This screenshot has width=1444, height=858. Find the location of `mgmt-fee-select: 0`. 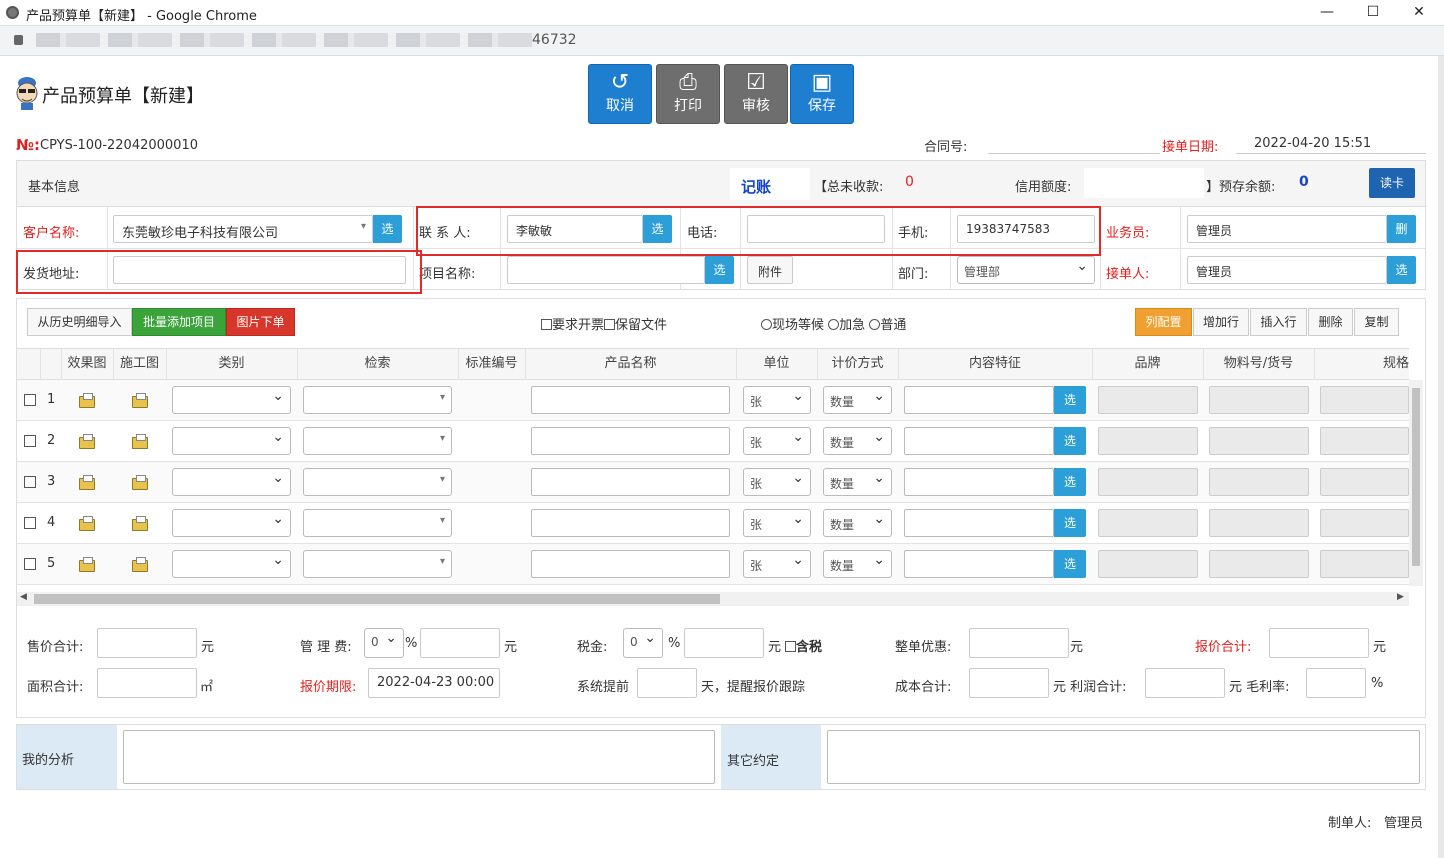

mgmt-fee-select: 0 is located at coordinates (384, 643).